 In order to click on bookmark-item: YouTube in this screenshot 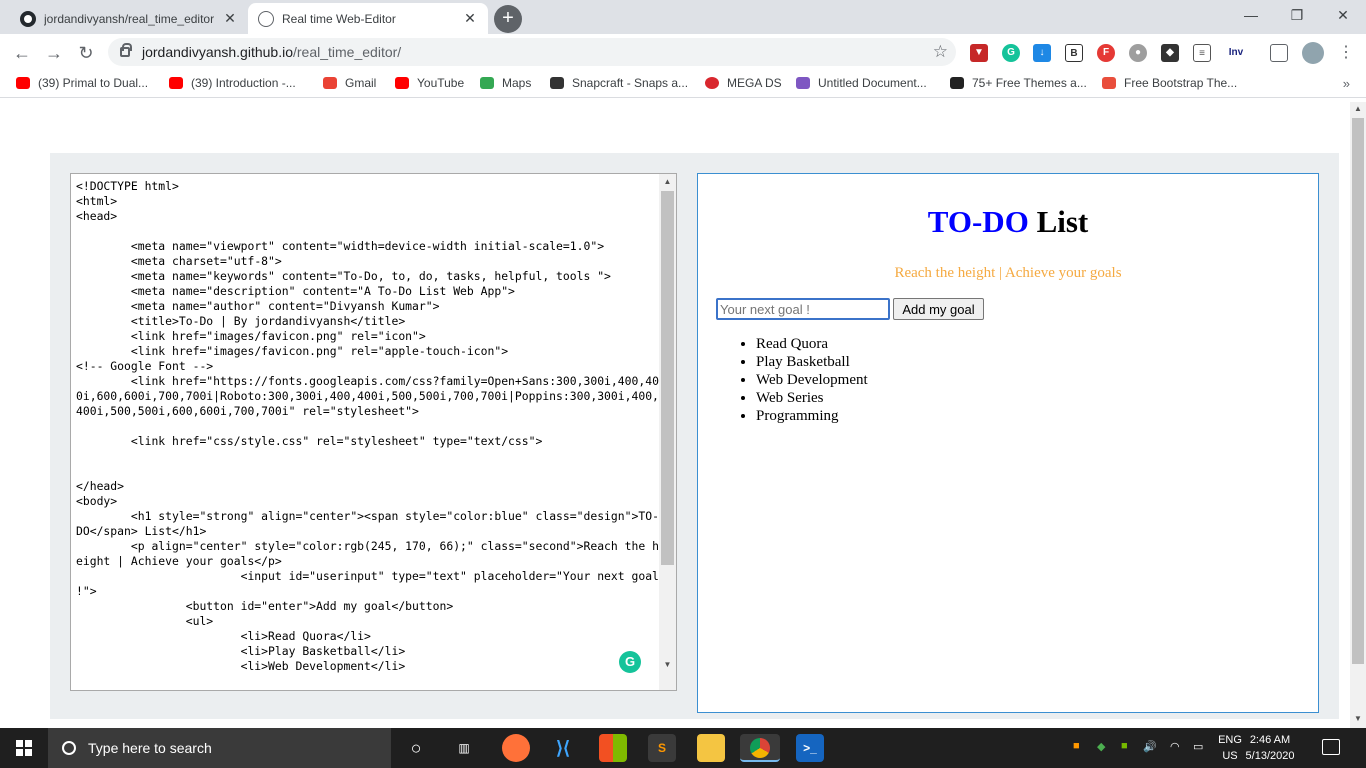, I will do `click(429, 83)`.